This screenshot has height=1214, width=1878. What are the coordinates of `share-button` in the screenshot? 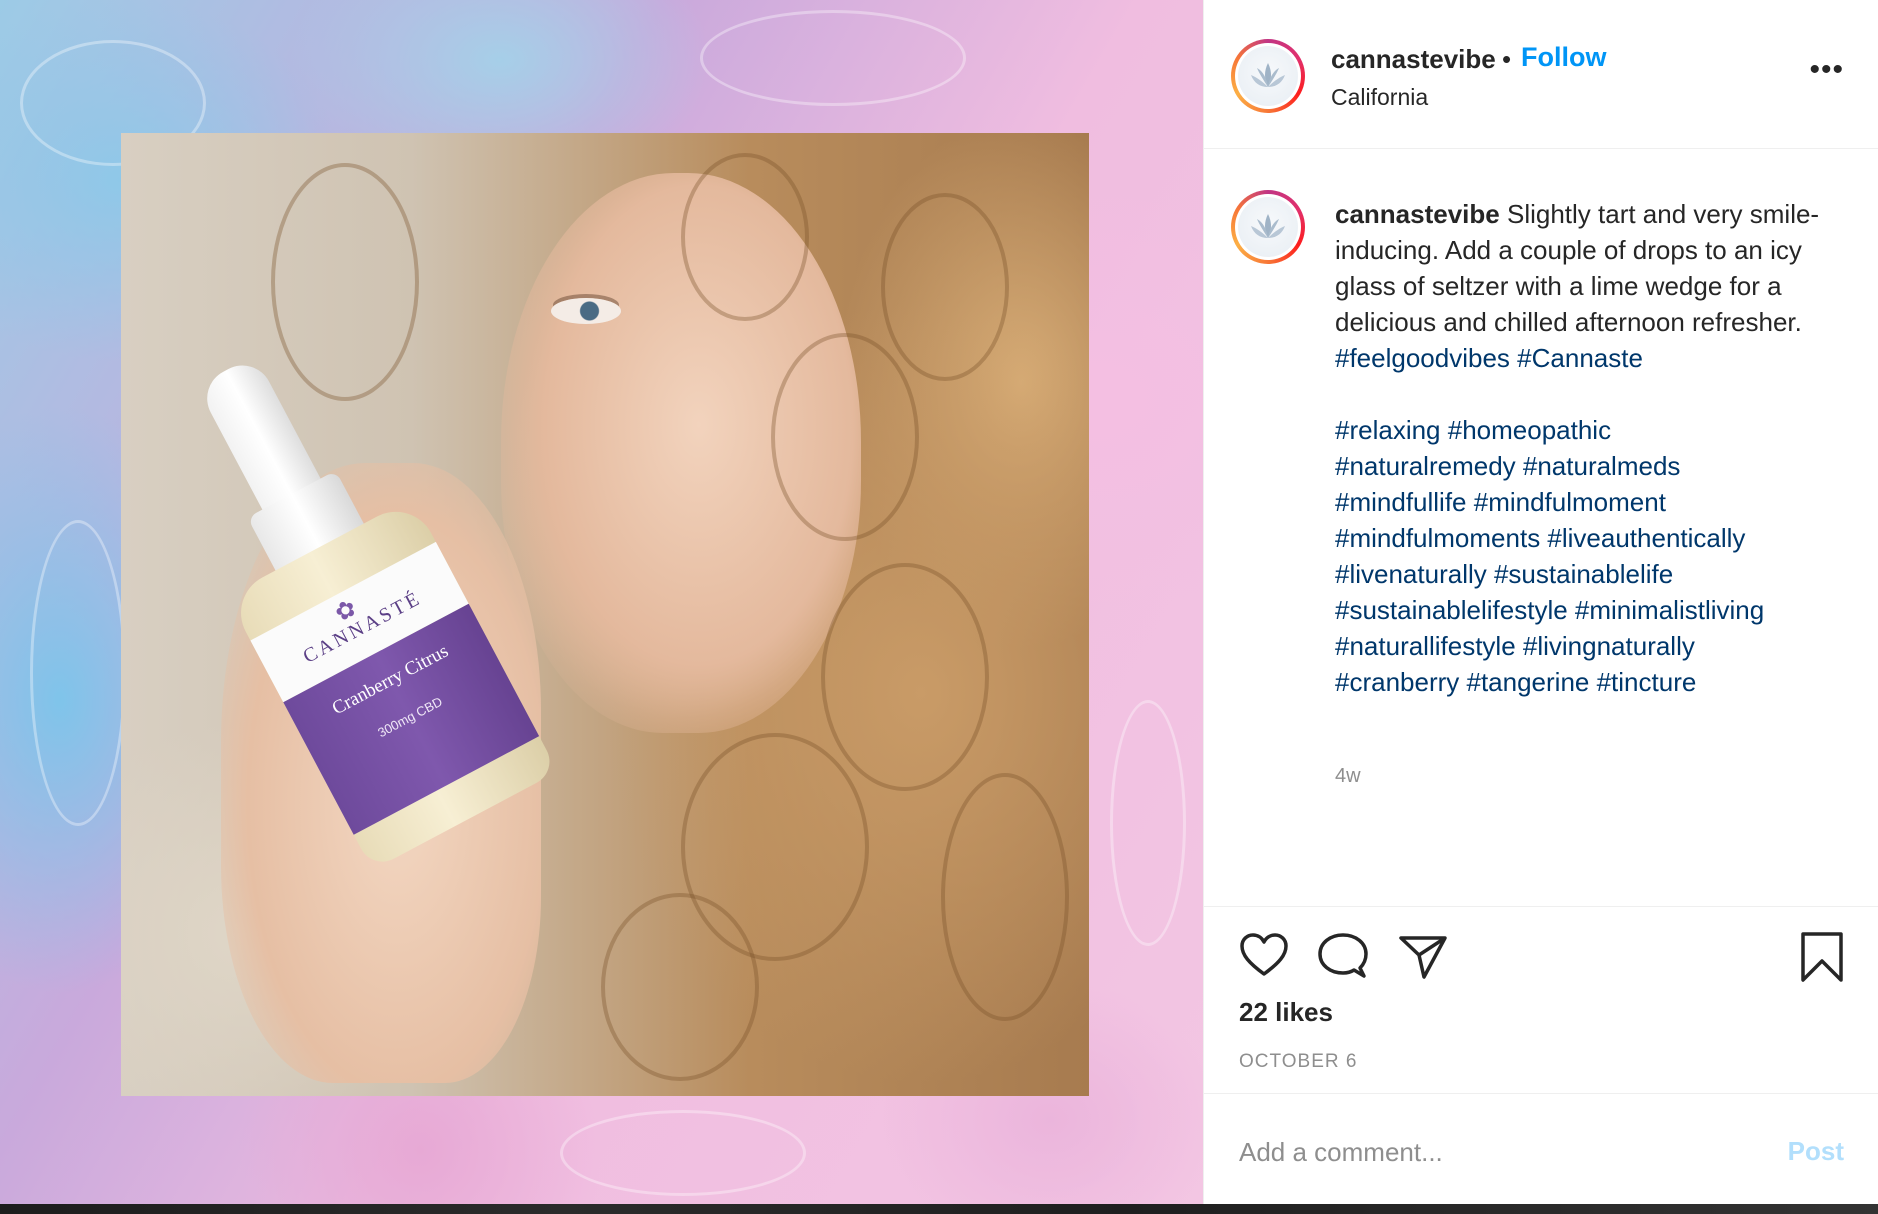 It's located at (1423, 958).